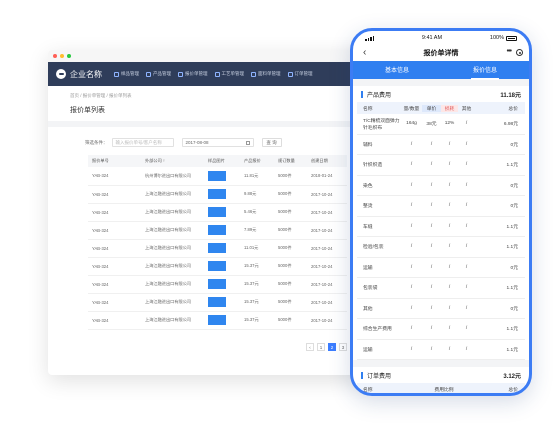  What do you see at coordinates (368, 390) in the screenshot?
I see `column-header: 名称` at bounding box center [368, 390].